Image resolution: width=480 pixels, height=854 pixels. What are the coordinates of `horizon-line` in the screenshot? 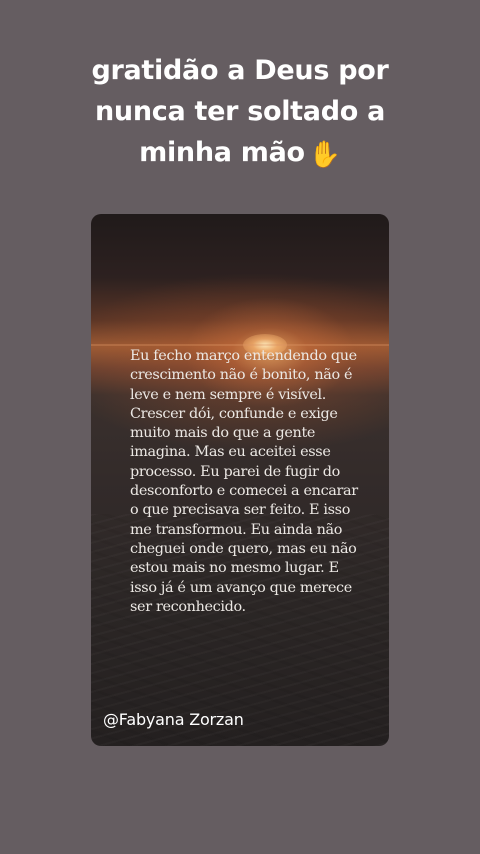 It's located at (240, 345).